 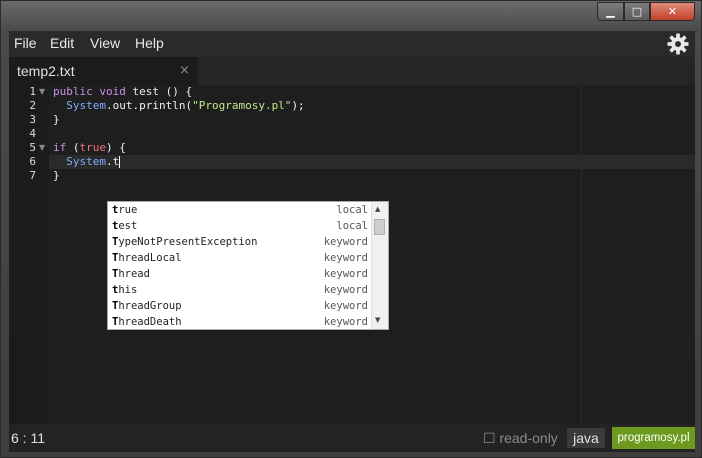 I want to click on autocomplete-item: test local, so click(x=240, y=226).